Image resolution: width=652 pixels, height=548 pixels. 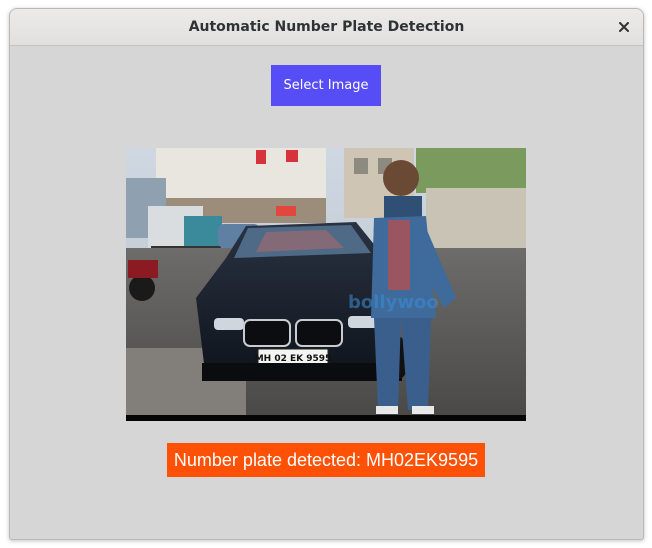 I want to click on title-bar: Automatic Number Plate Detection, so click(x=326, y=27).